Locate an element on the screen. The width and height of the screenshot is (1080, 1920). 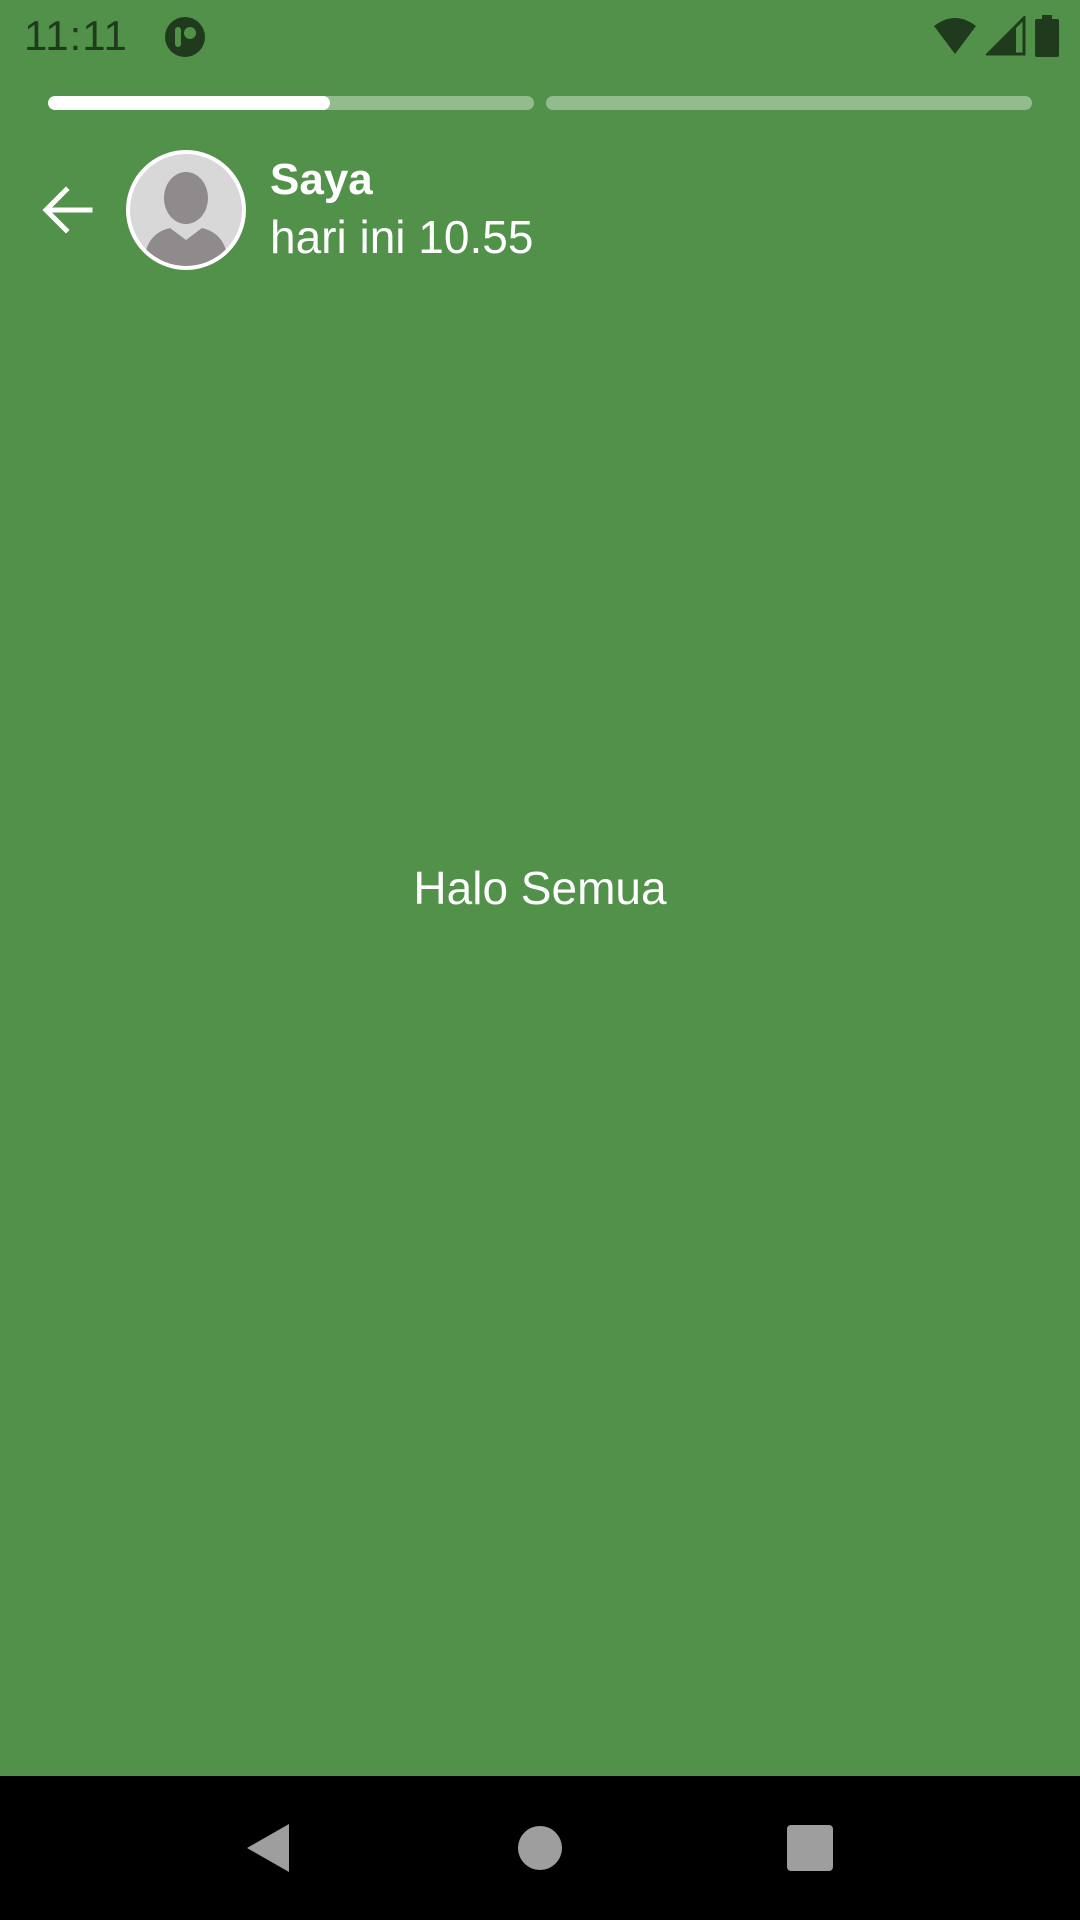
nav-back-button is located at coordinates (268, 1848).